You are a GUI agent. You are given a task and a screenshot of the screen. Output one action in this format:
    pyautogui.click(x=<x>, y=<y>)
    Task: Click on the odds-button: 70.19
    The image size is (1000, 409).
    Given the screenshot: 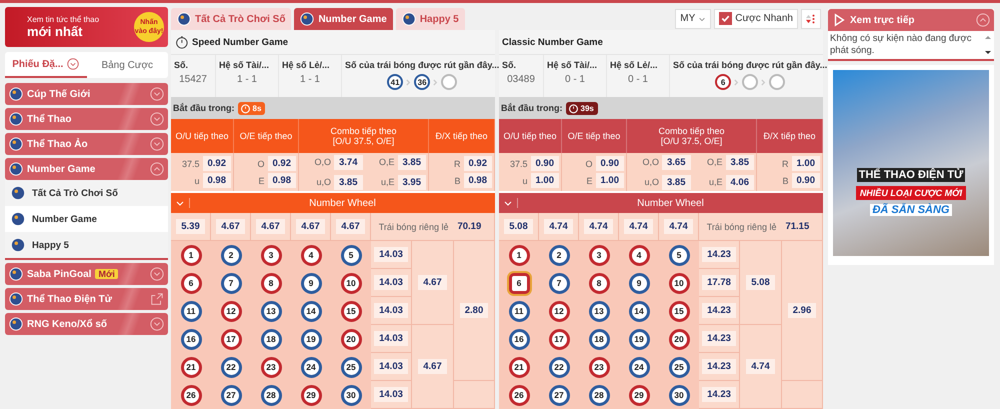 What is the action you would take?
    pyautogui.click(x=469, y=226)
    